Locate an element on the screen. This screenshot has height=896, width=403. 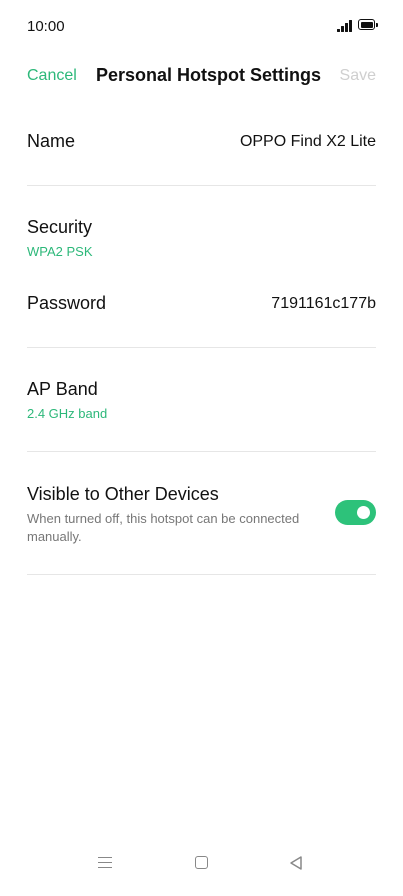
status-bar: 10:00 is located at coordinates (201, 26).